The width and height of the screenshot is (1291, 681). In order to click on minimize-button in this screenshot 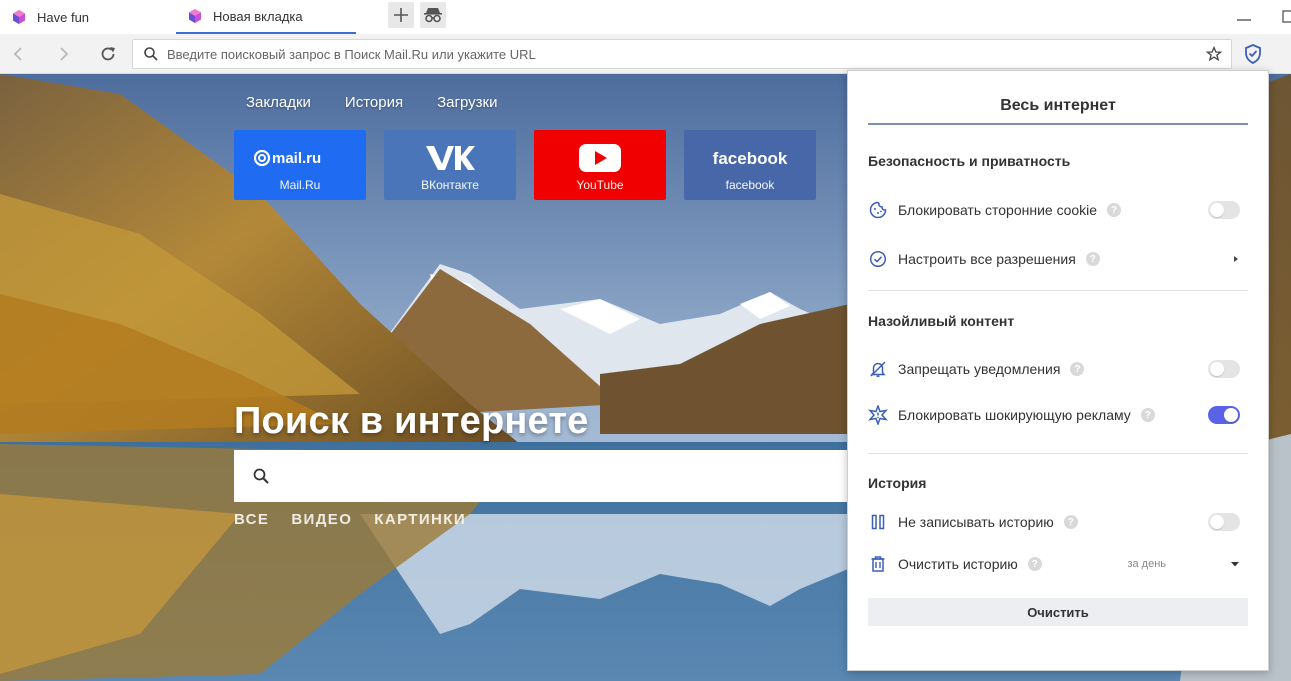, I will do `click(1244, 16)`.